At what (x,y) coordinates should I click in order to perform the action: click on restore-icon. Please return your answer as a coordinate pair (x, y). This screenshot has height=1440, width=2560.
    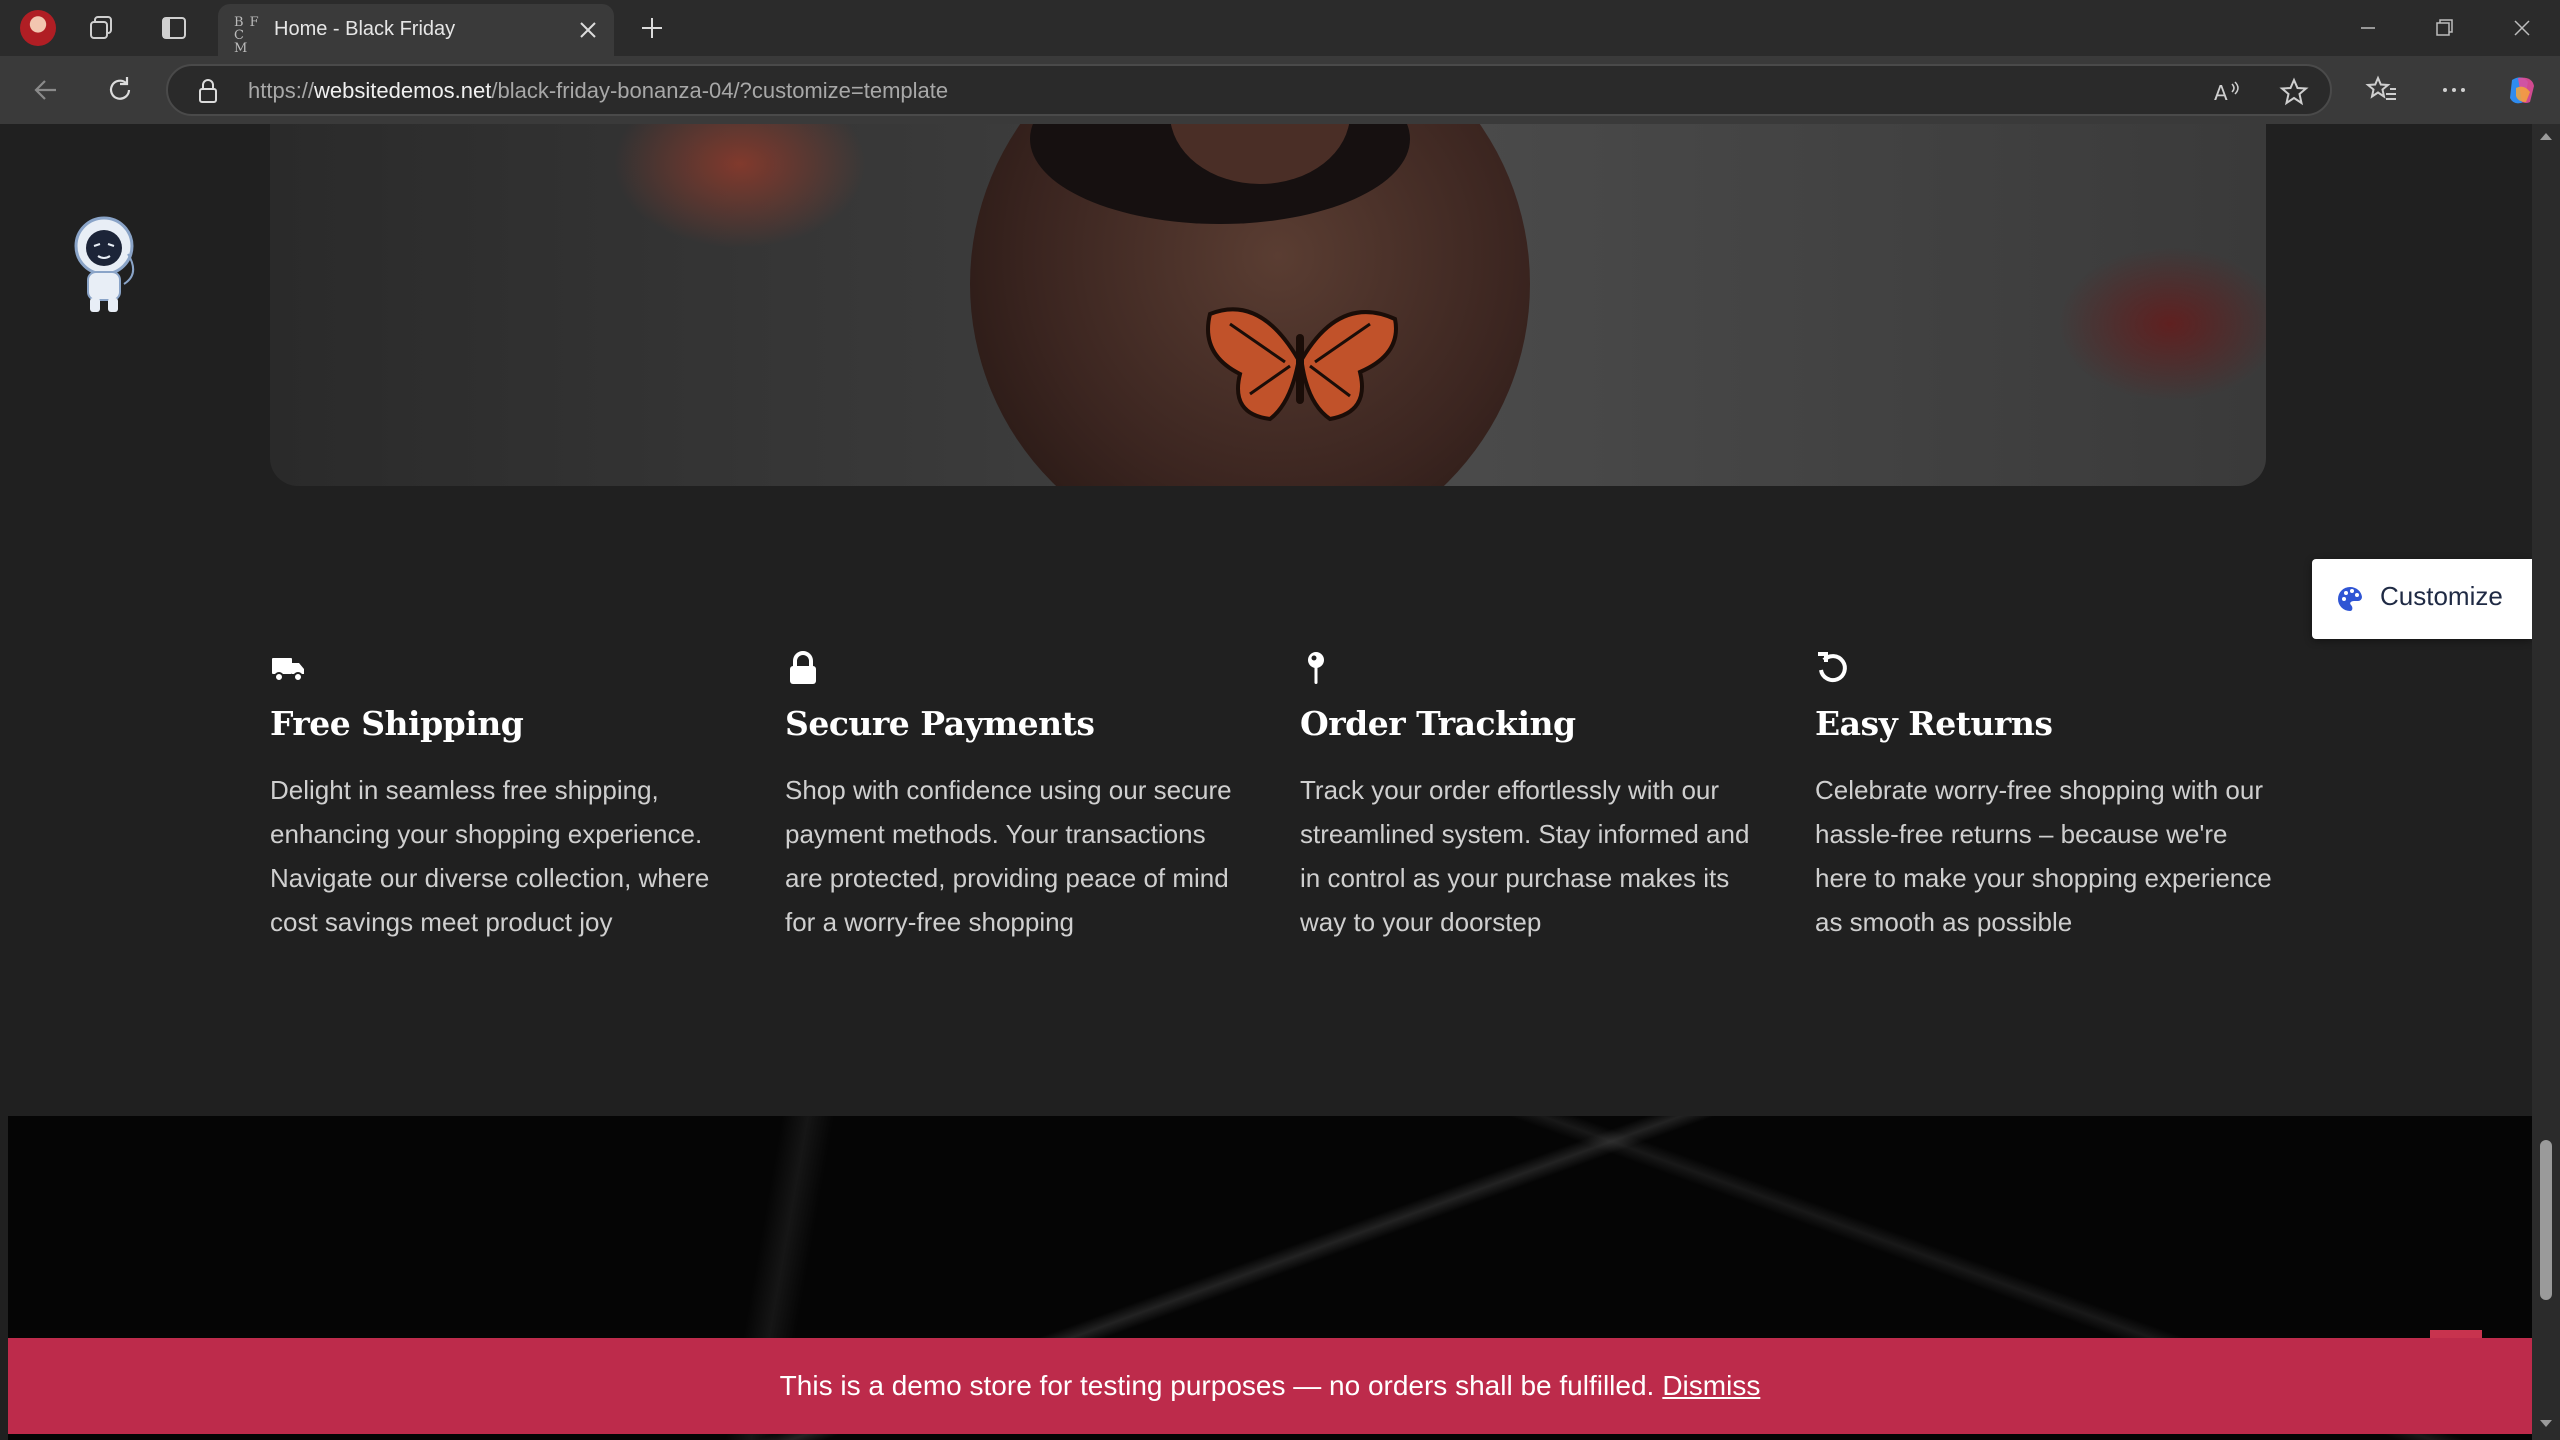
    Looking at the image, I should click on (2444, 28).